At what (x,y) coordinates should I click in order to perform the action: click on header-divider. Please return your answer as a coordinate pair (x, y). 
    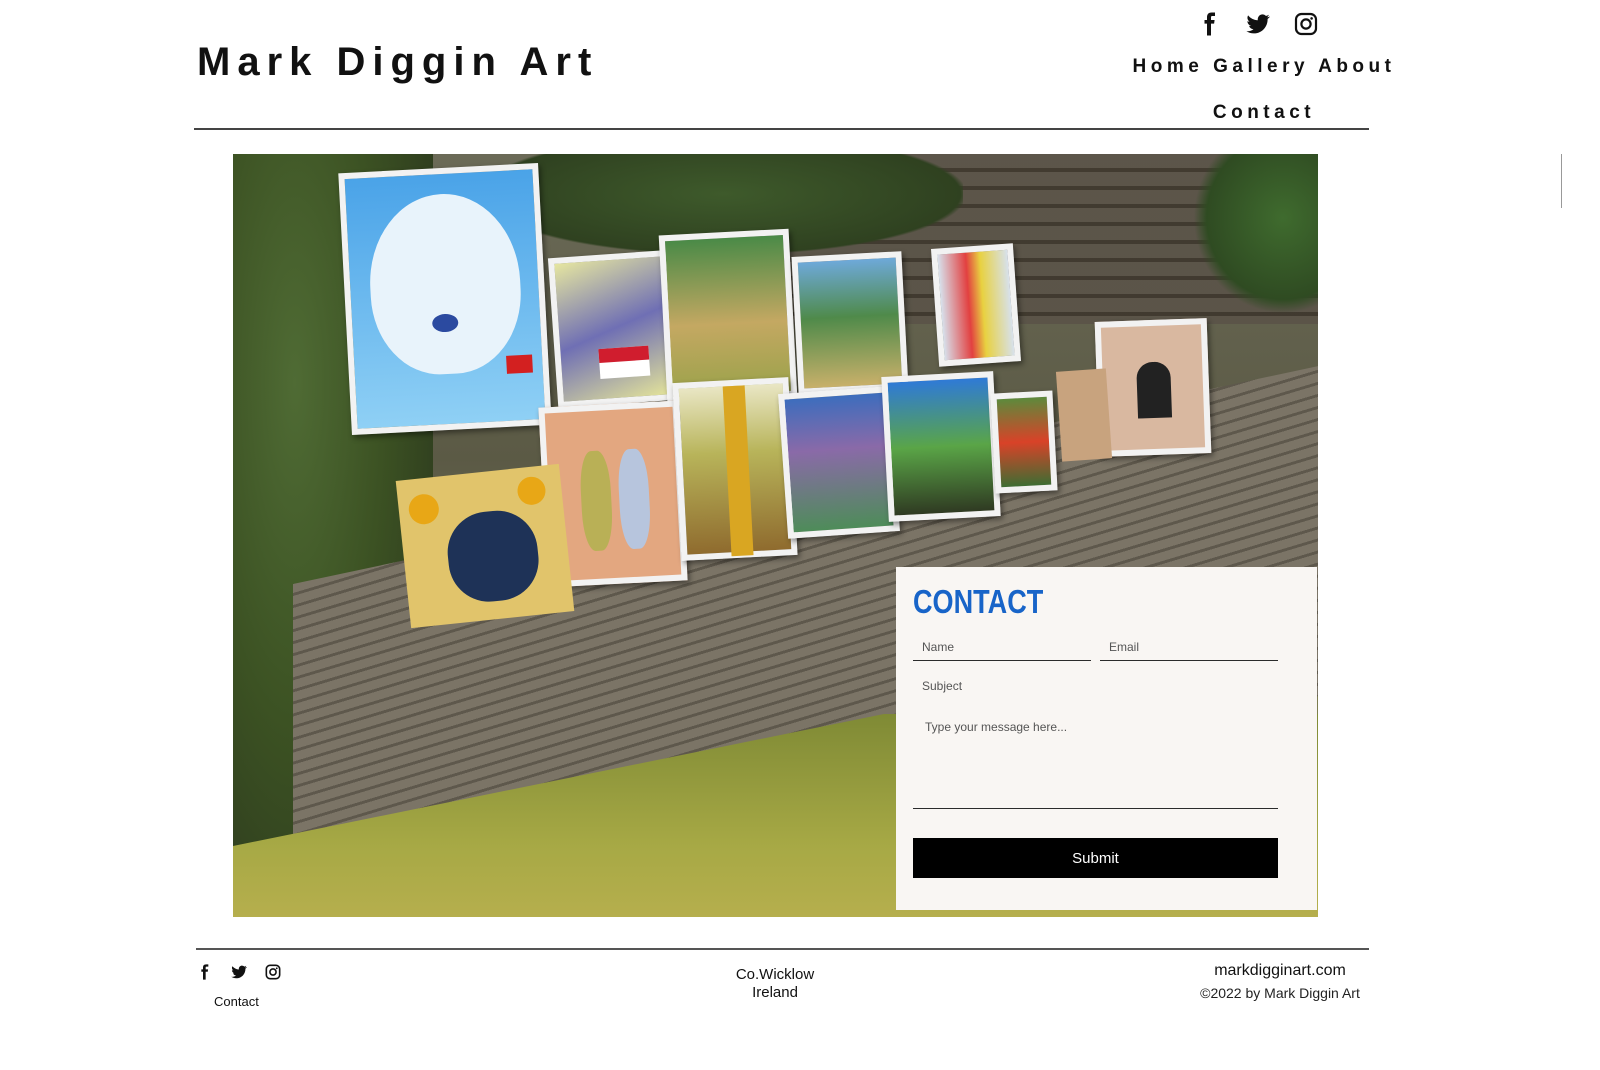
    Looking at the image, I should click on (781, 129).